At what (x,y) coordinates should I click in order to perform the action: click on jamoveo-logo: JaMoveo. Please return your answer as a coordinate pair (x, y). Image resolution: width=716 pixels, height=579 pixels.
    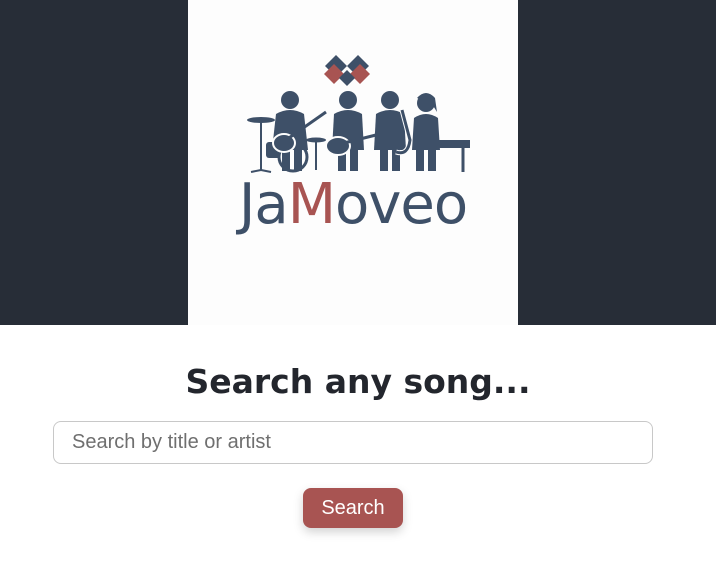
    Looking at the image, I should click on (353, 146).